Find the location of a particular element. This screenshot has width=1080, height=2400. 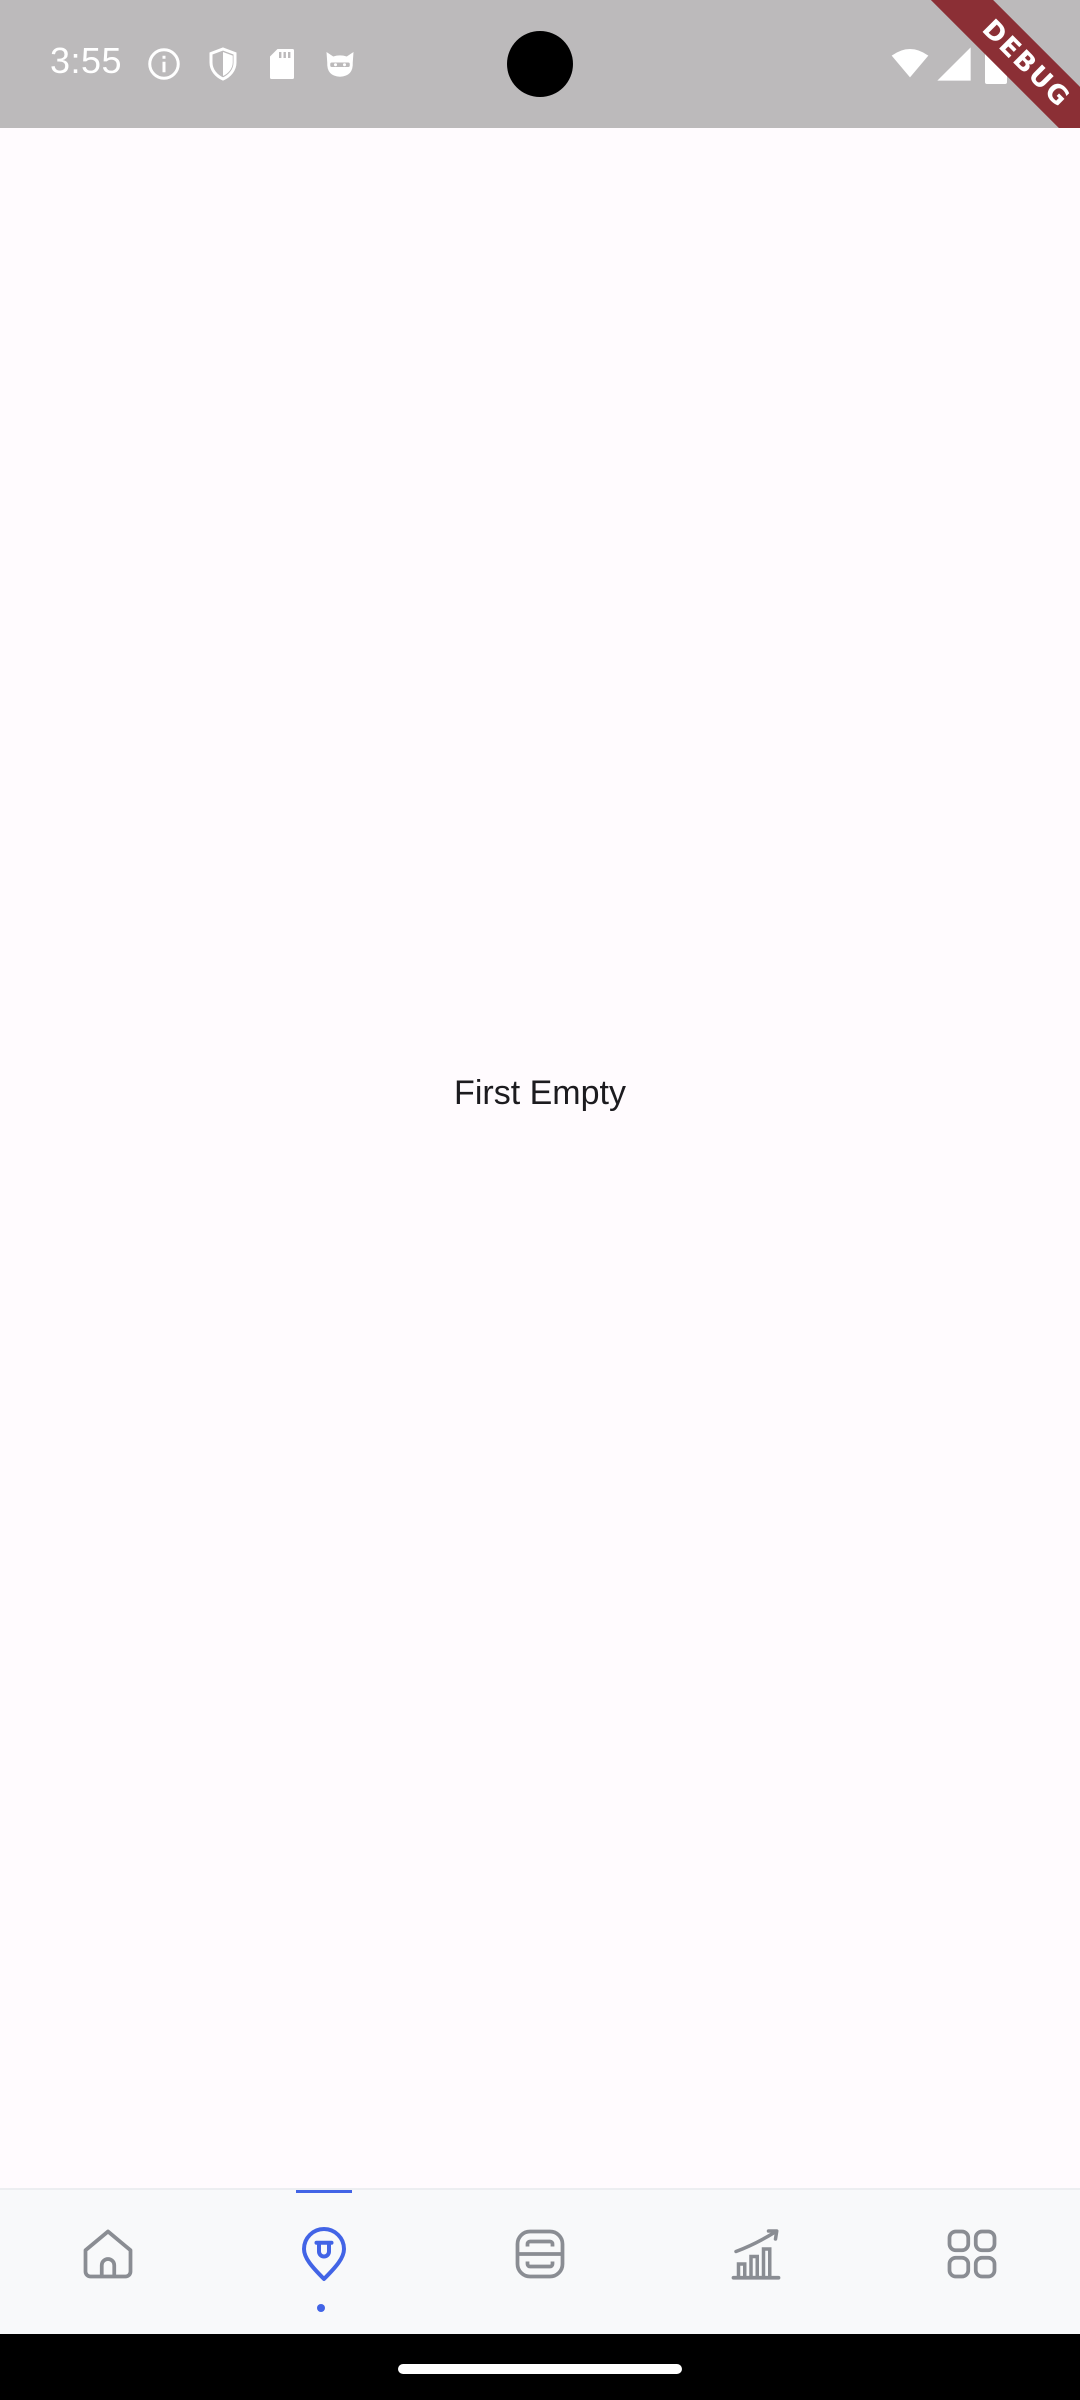

nav-item-stats is located at coordinates (756, 2263).